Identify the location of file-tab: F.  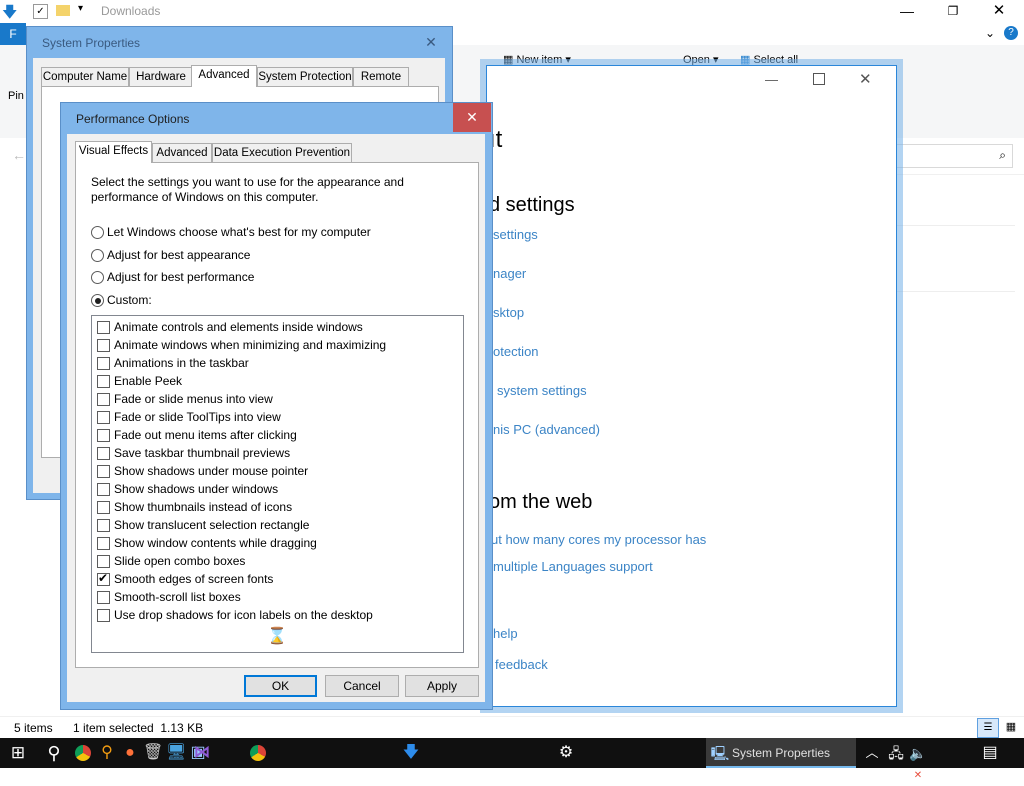
(13, 34).